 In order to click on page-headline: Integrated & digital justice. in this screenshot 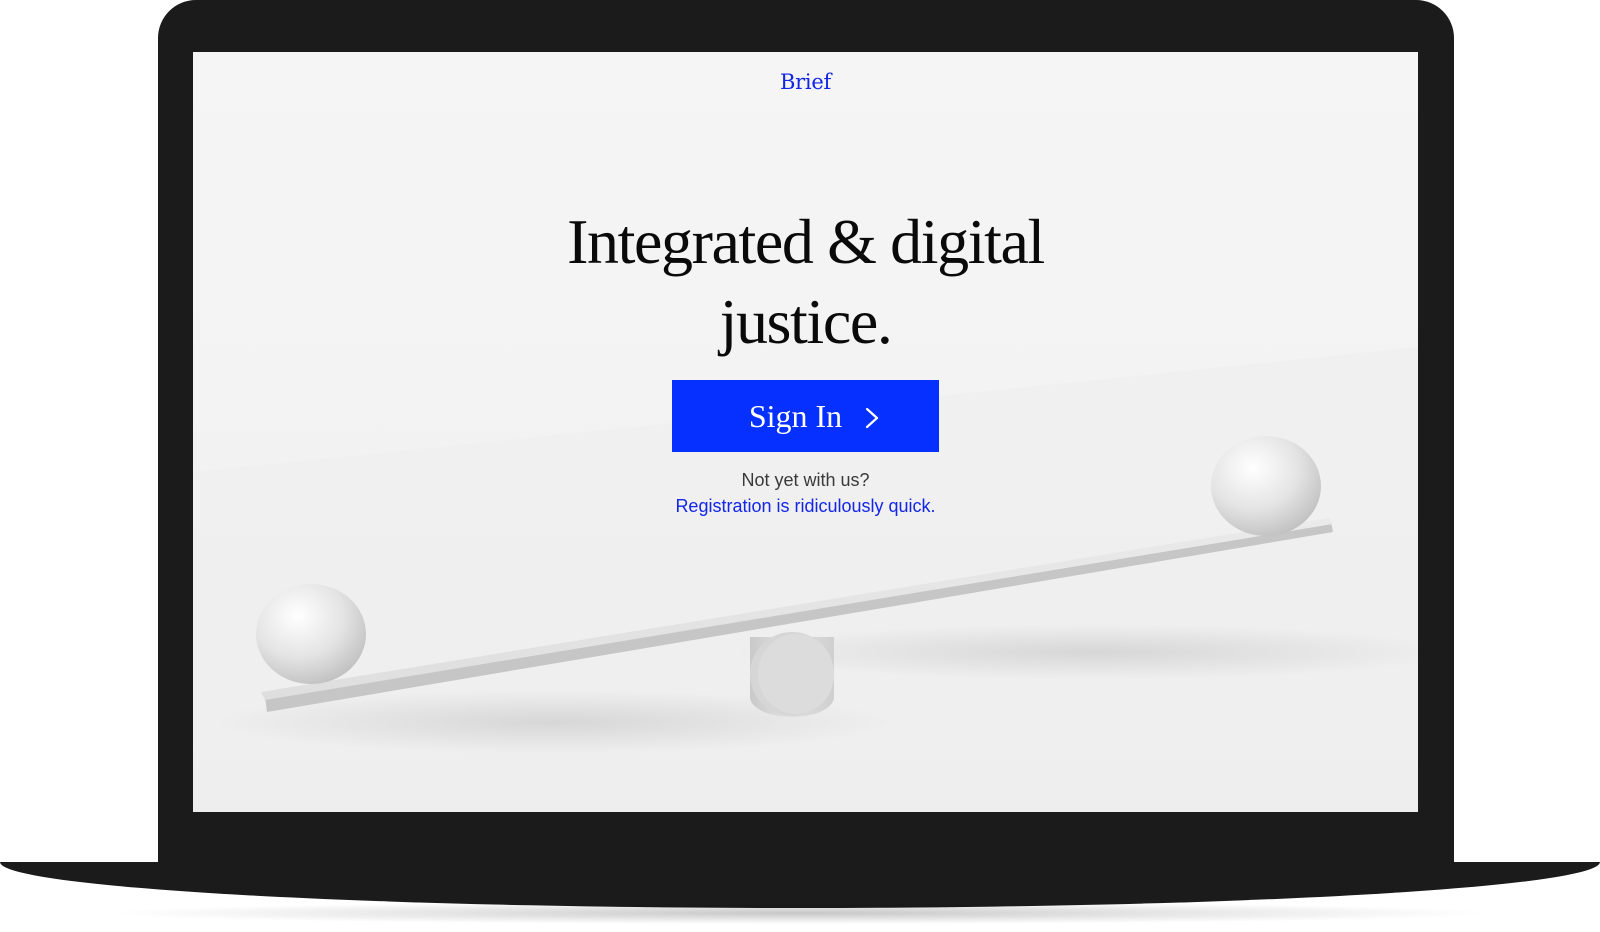, I will do `click(805, 282)`.